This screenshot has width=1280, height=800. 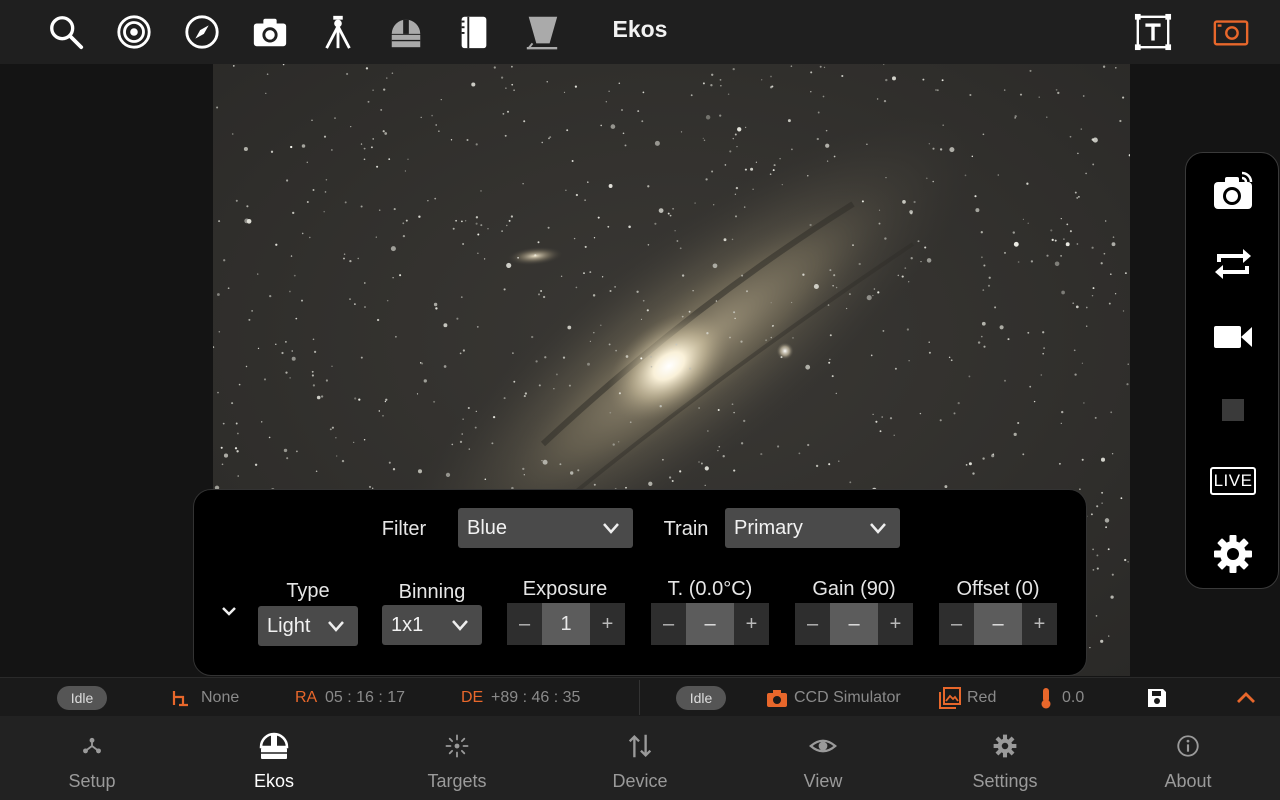 I want to click on type-select: Light, so click(x=308, y=626).